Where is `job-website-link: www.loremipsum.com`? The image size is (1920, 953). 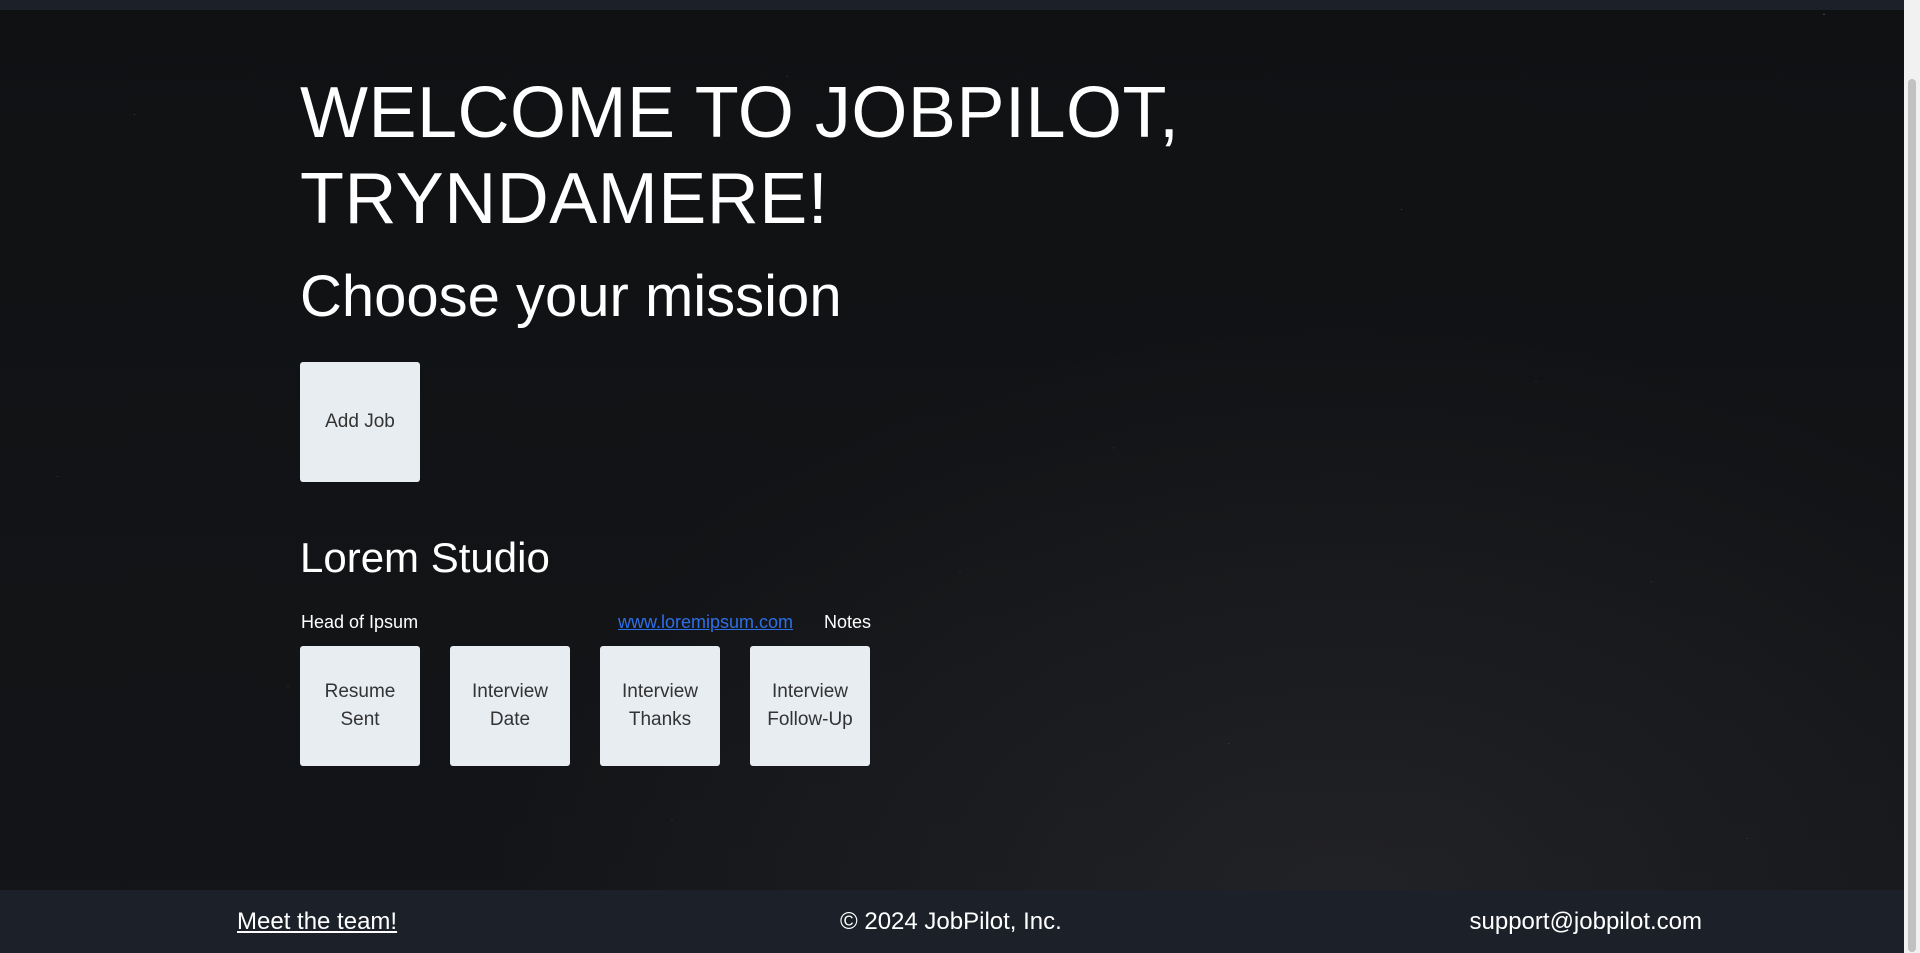
job-website-link: www.loremipsum.com is located at coordinates (705, 622).